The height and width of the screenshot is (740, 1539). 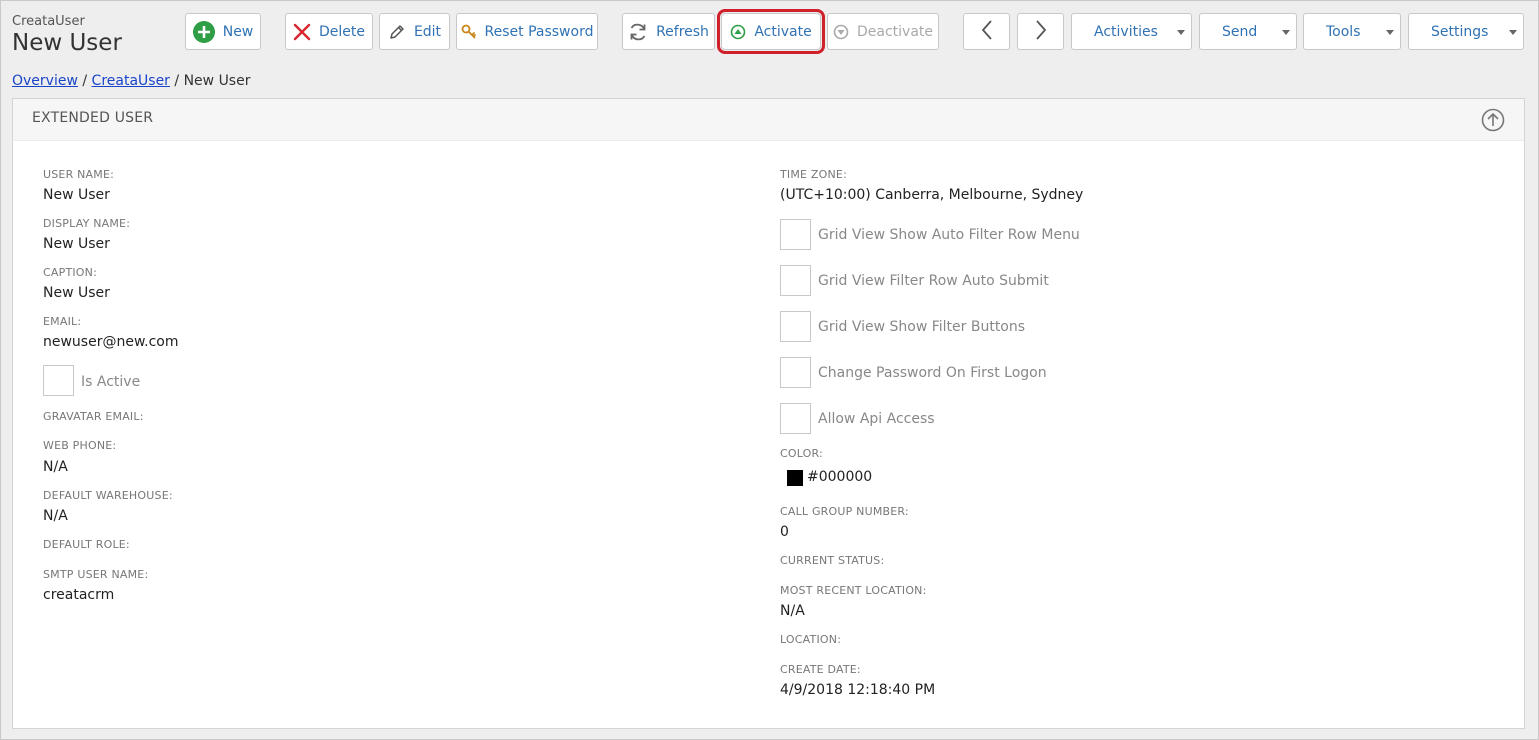 What do you see at coordinates (853, 590) in the screenshot?
I see `most-recent-location-label: MOST RECENT LOCATION:` at bounding box center [853, 590].